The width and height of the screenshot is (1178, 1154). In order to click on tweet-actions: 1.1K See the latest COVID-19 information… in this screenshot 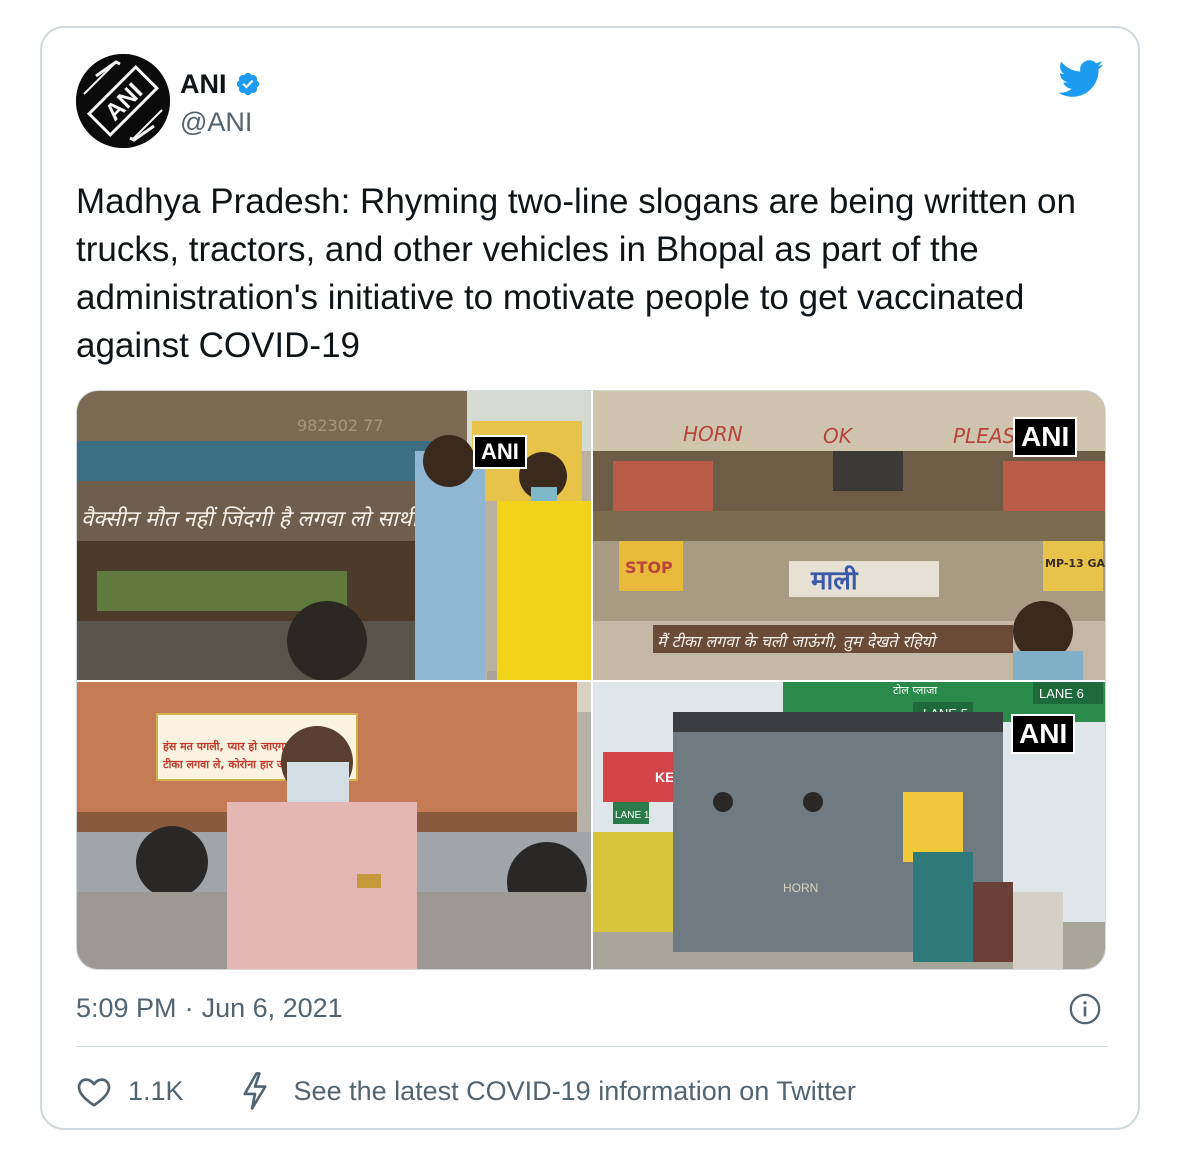, I will do `click(466, 1091)`.